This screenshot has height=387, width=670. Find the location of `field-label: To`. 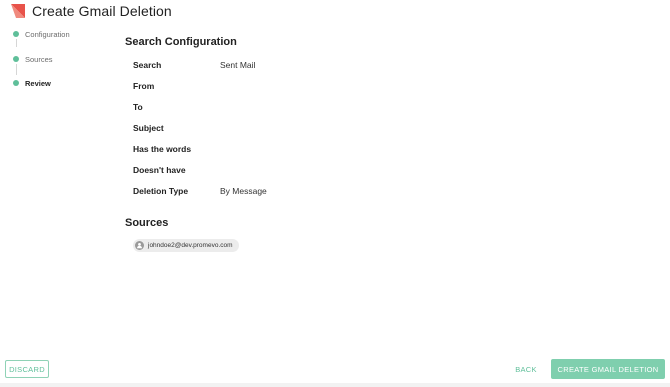

field-label: To is located at coordinates (138, 107).